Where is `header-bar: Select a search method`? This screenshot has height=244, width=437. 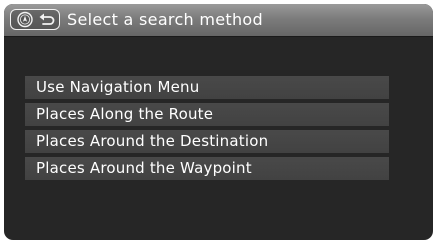 header-bar: Select a search method is located at coordinates (218, 20).